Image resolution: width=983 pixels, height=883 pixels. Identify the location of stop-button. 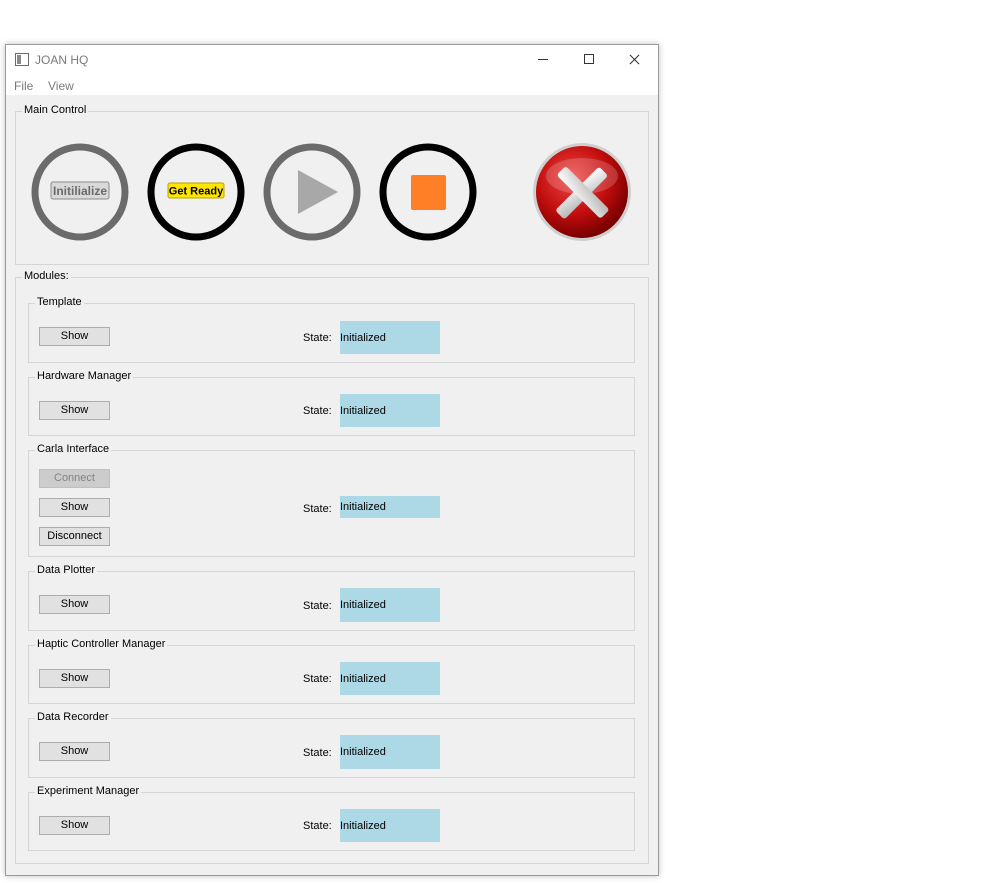
(428, 192).